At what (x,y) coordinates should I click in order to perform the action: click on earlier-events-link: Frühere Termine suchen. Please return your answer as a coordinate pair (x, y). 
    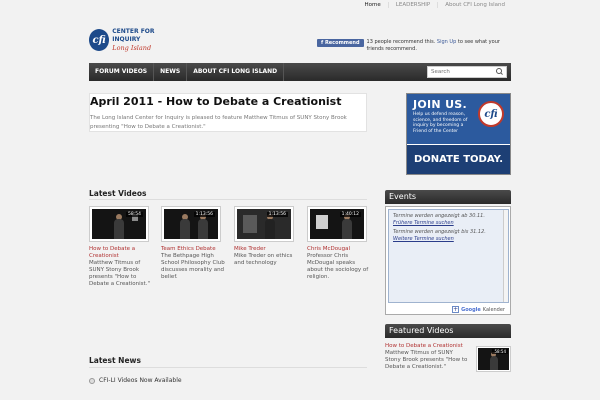
    Looking at the image, I should click on (423, 223).